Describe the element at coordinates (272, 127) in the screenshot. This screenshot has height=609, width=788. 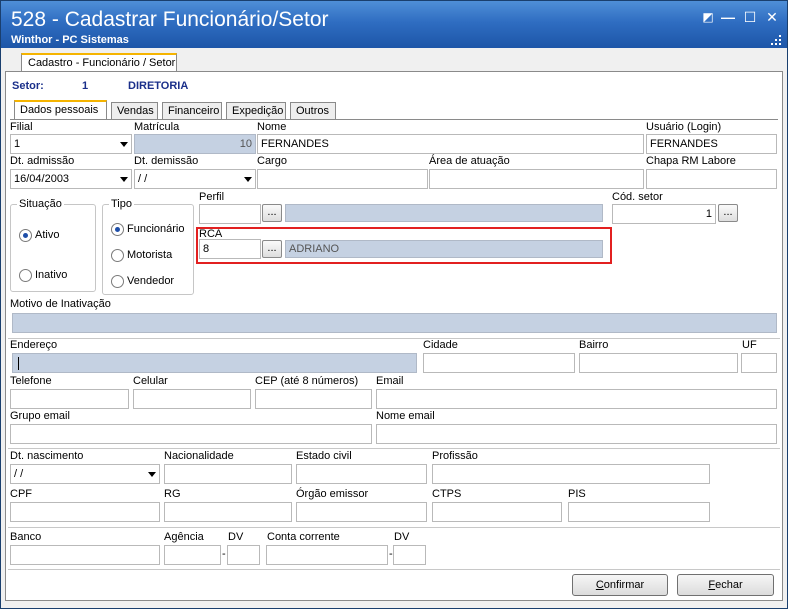
I see `nome-label: Nome` at that location.